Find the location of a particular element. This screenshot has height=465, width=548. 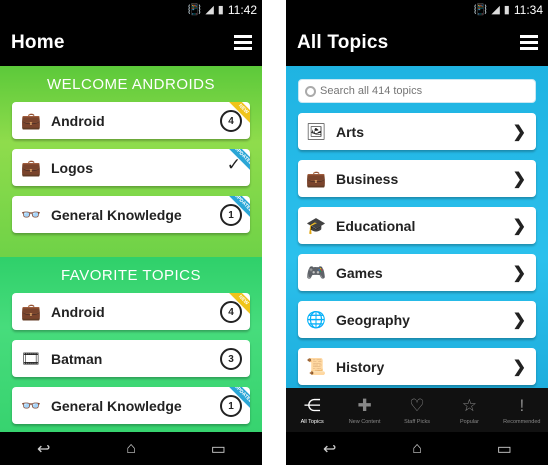

topic-row: 🎓 Educational ❯ is located at coordinates (417, 225).